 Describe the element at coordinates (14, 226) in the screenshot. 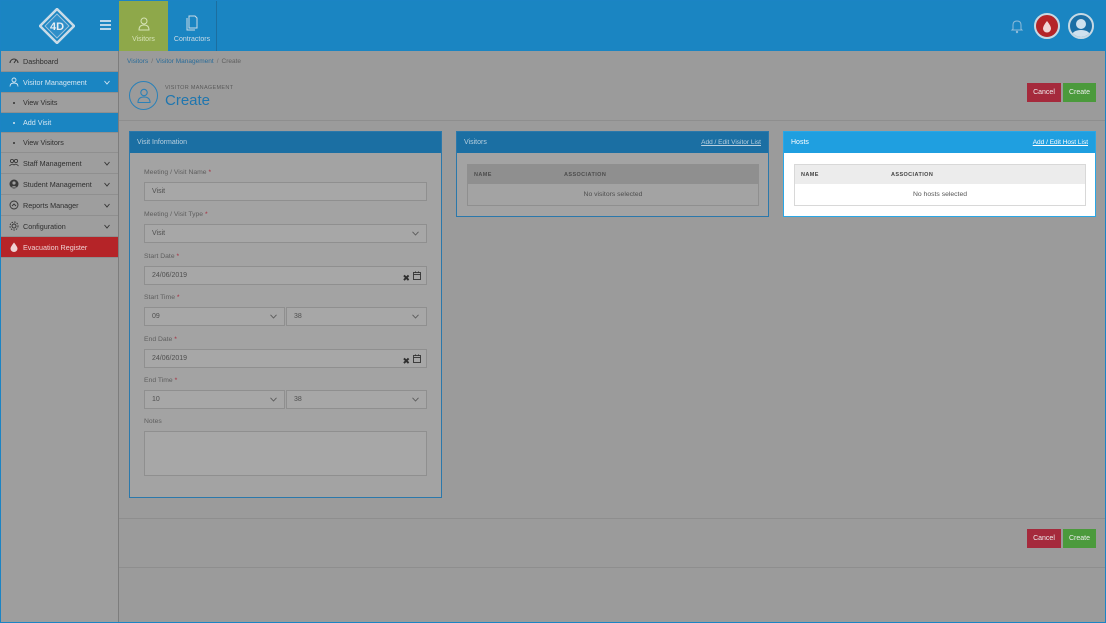

I see `gear-icon` at that location.